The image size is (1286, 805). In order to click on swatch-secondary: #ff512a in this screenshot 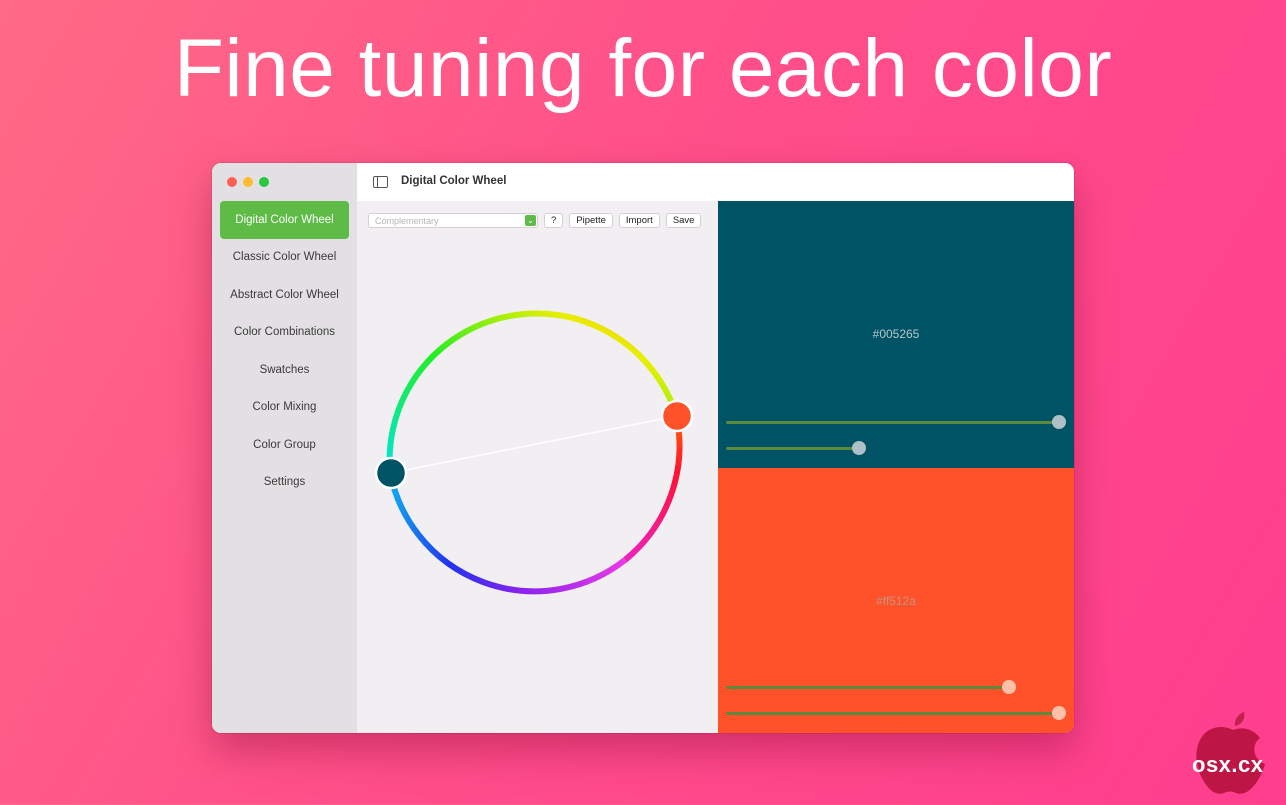, I will do `click(896, 600)`.